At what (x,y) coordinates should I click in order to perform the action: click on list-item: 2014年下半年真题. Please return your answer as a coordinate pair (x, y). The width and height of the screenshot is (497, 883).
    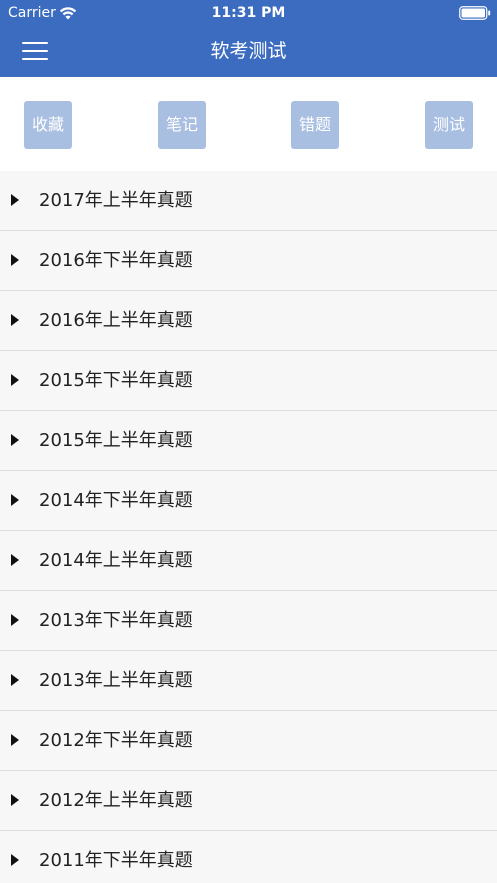
    Looking at the image, I should click on (248, 501).